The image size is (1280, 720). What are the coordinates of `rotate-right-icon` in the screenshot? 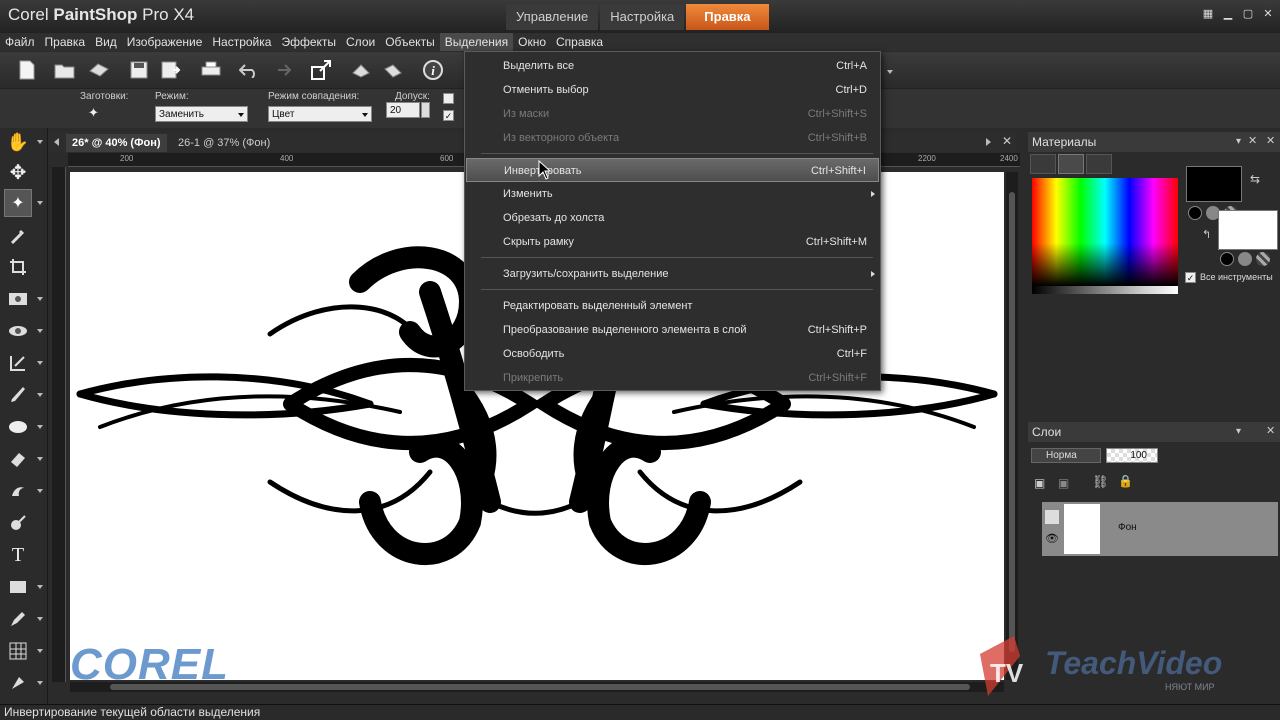 It's located at (393, 70).